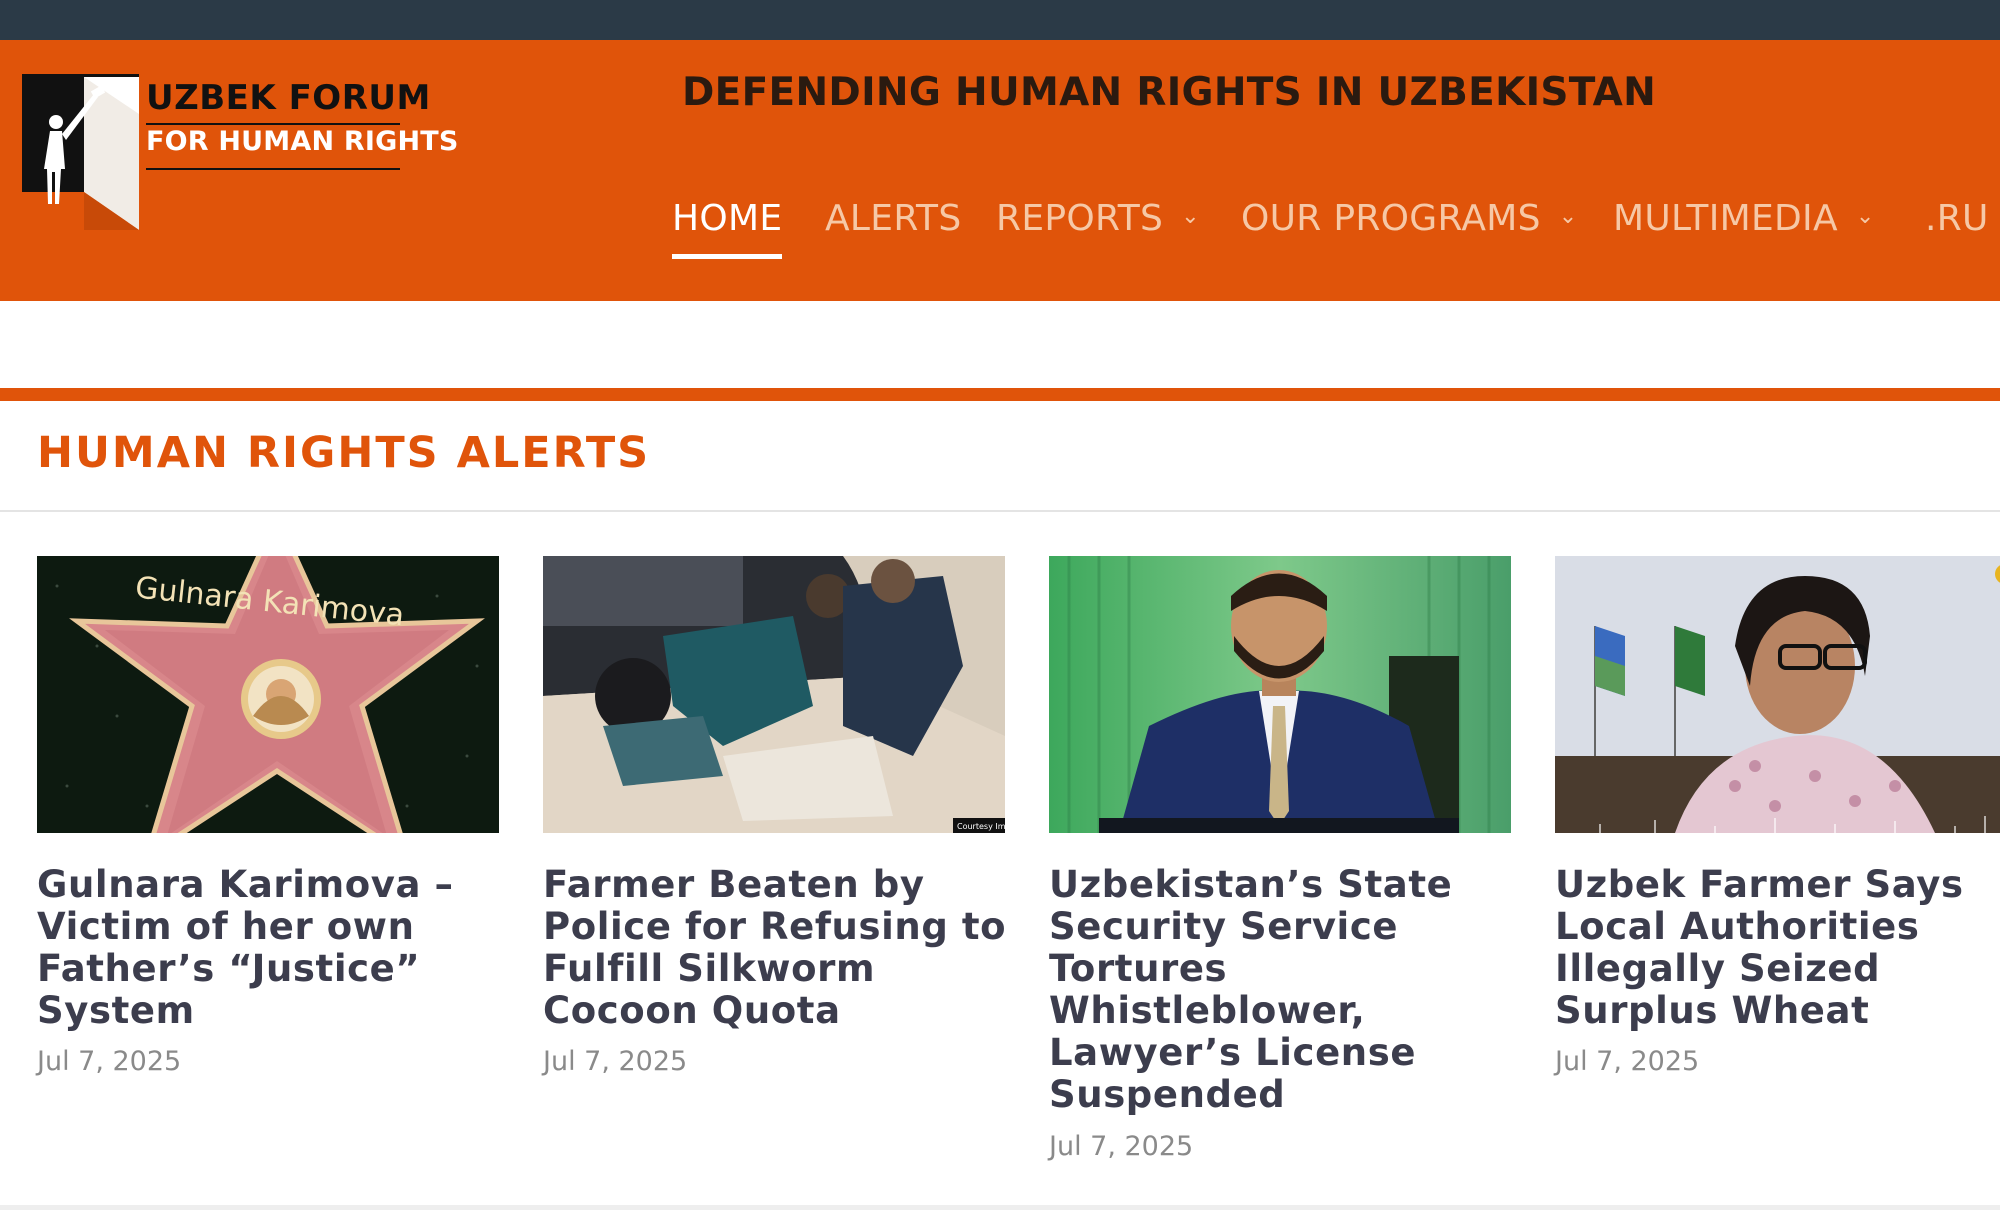 The image size is (2000, 1210). I want to click on logo-subtitle: FOR HUMAN RIGHTS, so click(302, 141).